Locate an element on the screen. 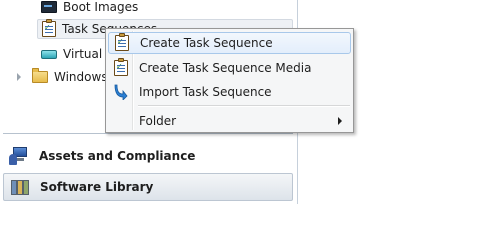 The width and height of the screenshot is (494, 240). workspace-label: Assets and Compliance is located at coordinates (117, 156).